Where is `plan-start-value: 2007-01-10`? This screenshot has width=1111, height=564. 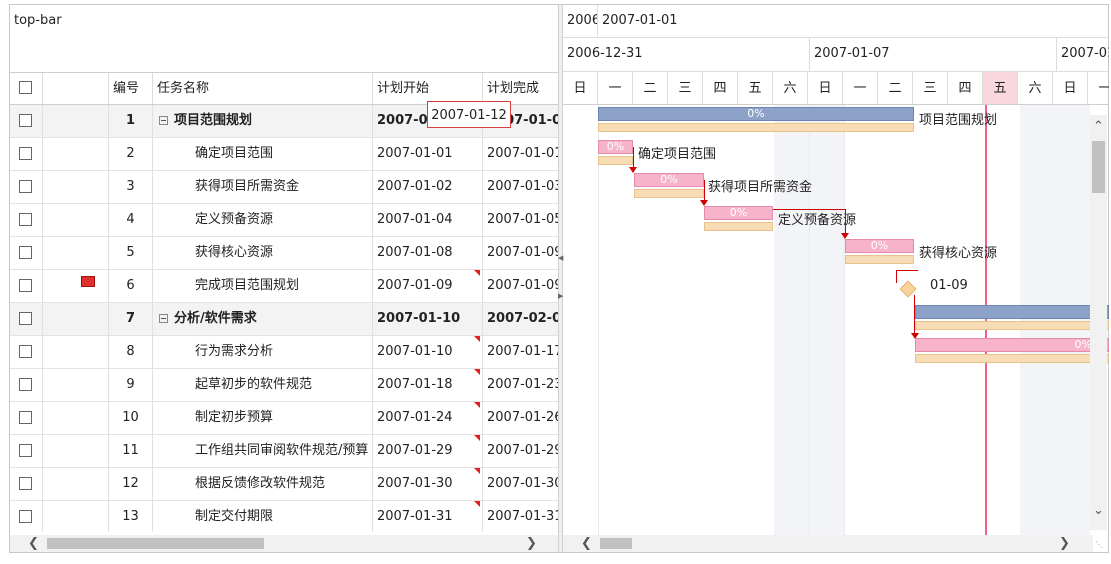
plan-start-value: 2007-01-10 is located at coordinates (419, 318).